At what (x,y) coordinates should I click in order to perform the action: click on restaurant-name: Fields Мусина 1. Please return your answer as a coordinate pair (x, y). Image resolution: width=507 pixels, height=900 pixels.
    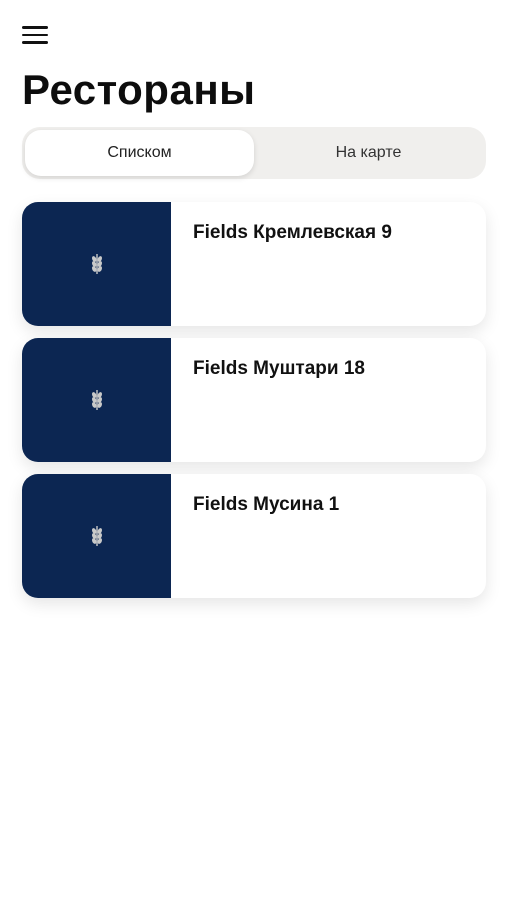
    Looking at the image, I should click on (266, 504).